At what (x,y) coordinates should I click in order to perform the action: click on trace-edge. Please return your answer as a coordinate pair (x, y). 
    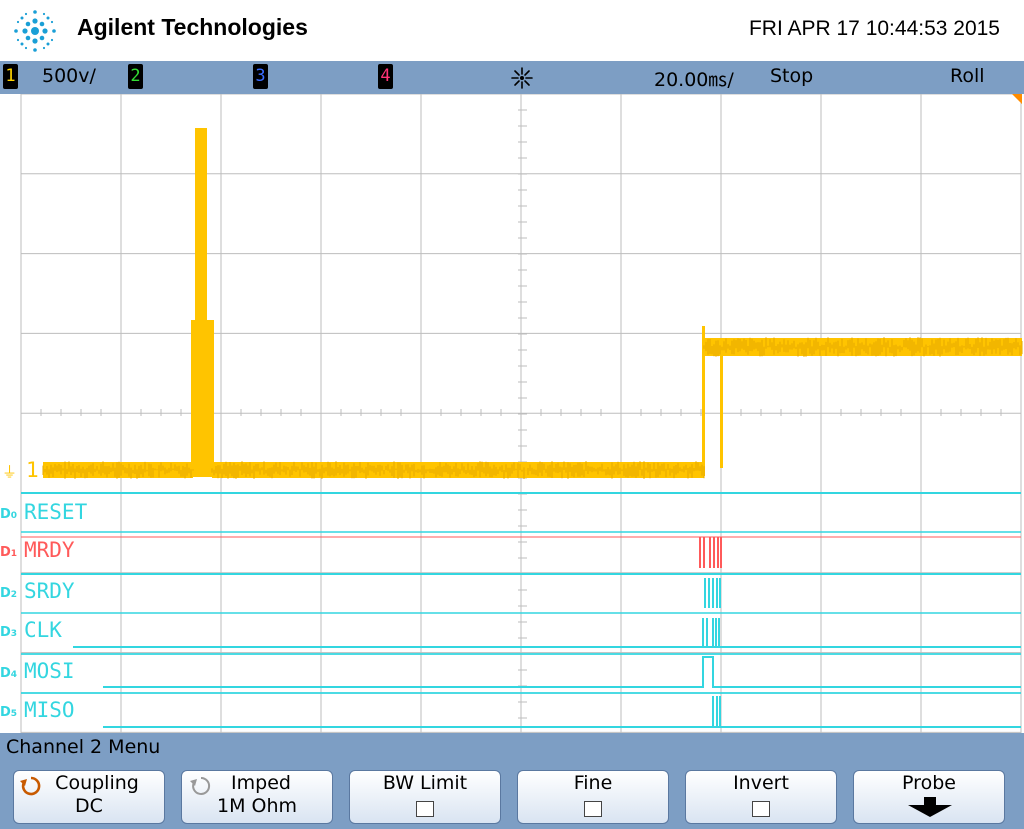
    Looking at the image, I should click on (721, 406).